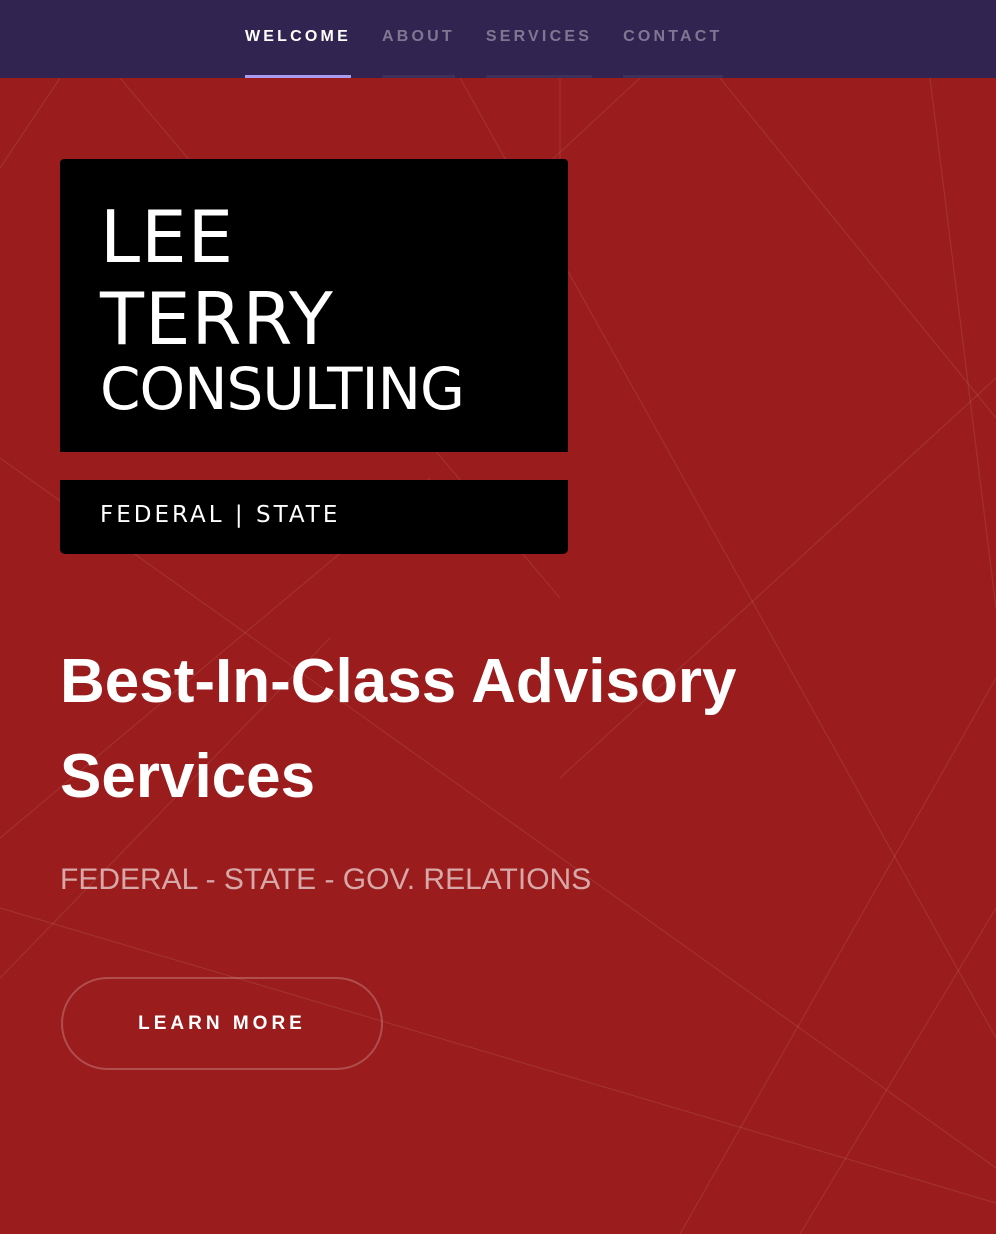  I want to click on hero-headline: Best-In-Class Advisory Services, so click(398, 729).